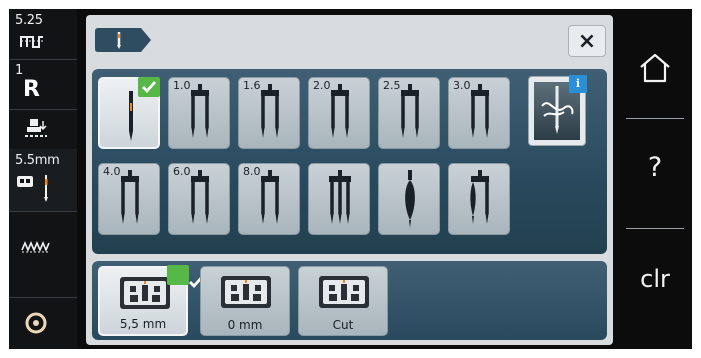  I want to click on stitch-width-value: 5.25, so click(29, 20).